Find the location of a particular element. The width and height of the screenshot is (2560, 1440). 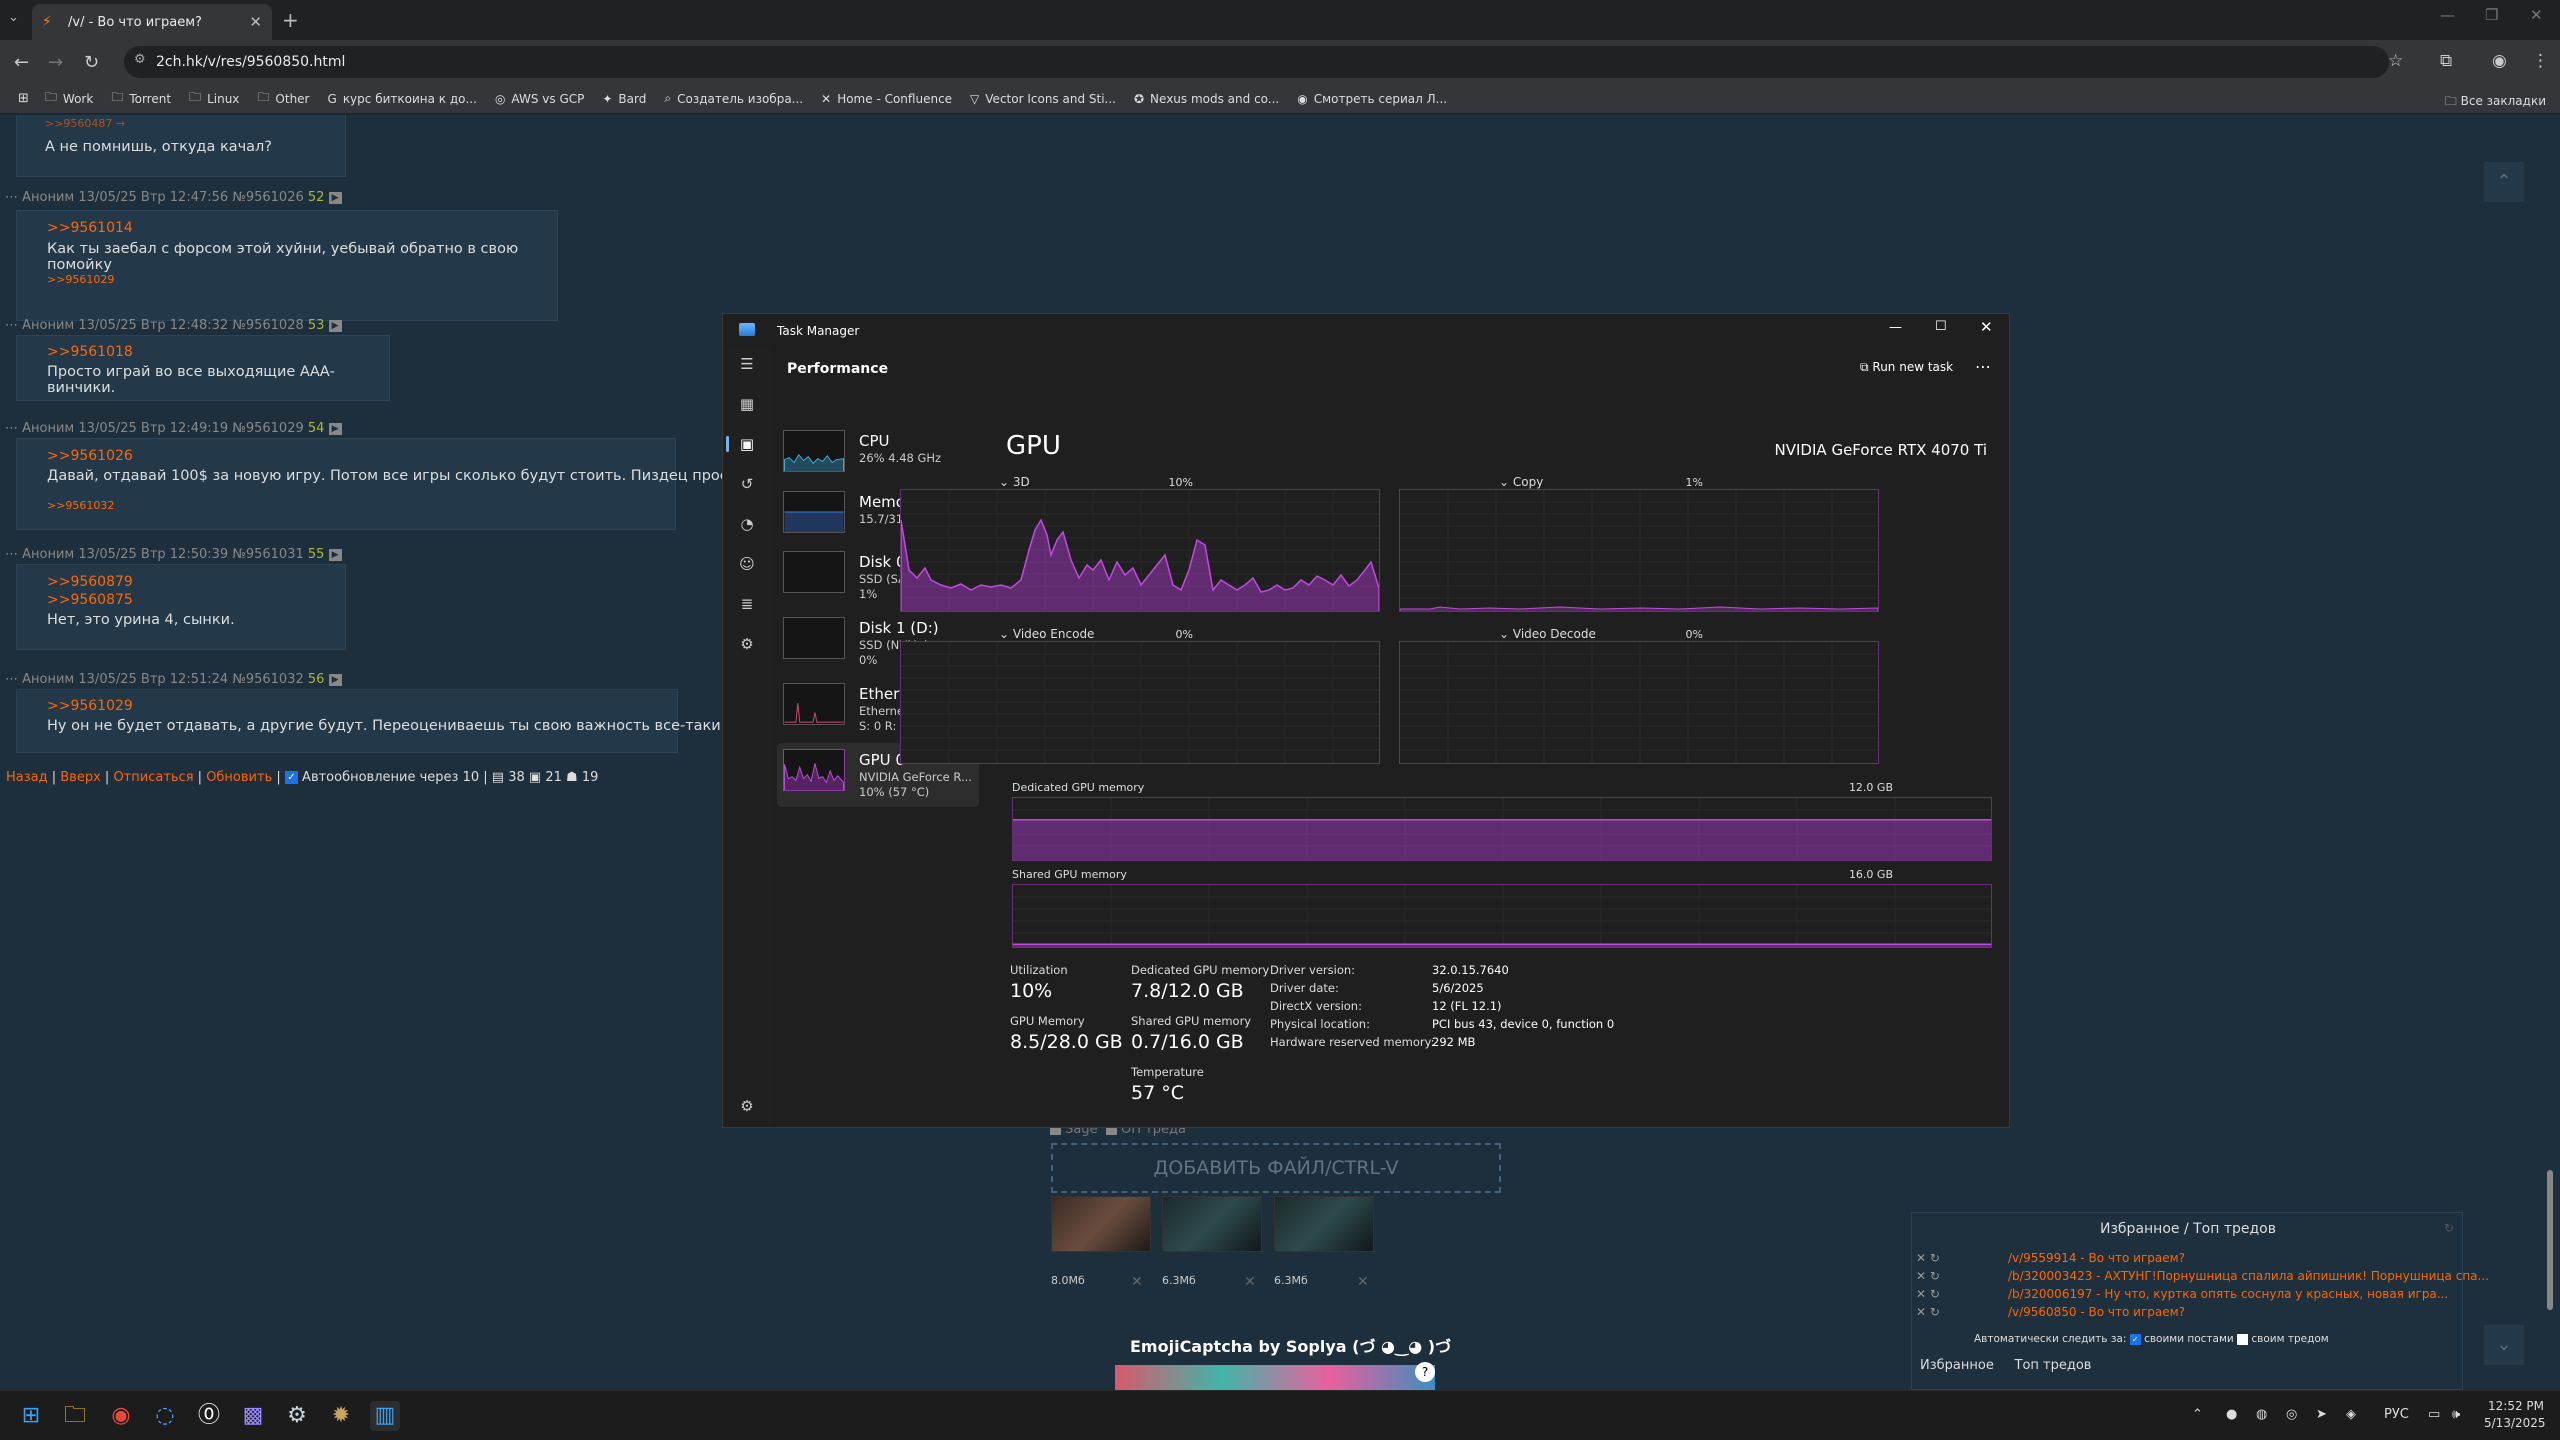

bookmark-item: ✕ Home - Confluence is located at coordinates (886, 99).